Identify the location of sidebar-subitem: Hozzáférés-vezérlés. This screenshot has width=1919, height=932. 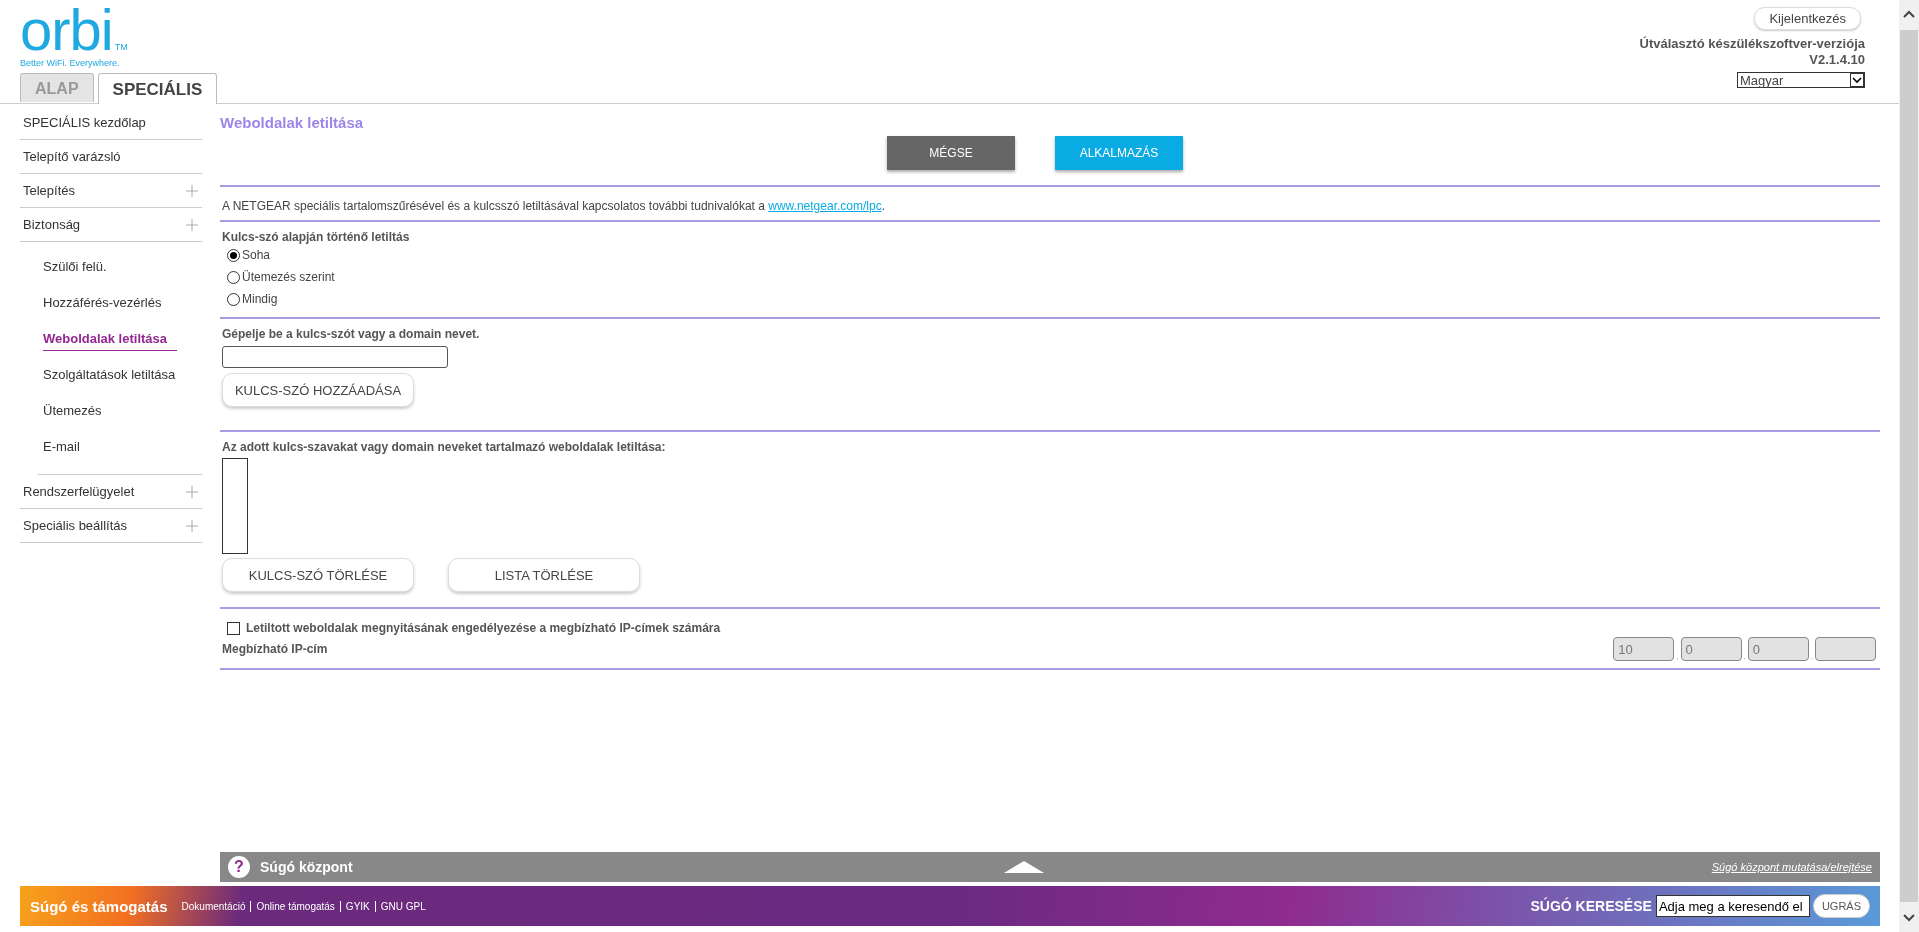
(102, 302).